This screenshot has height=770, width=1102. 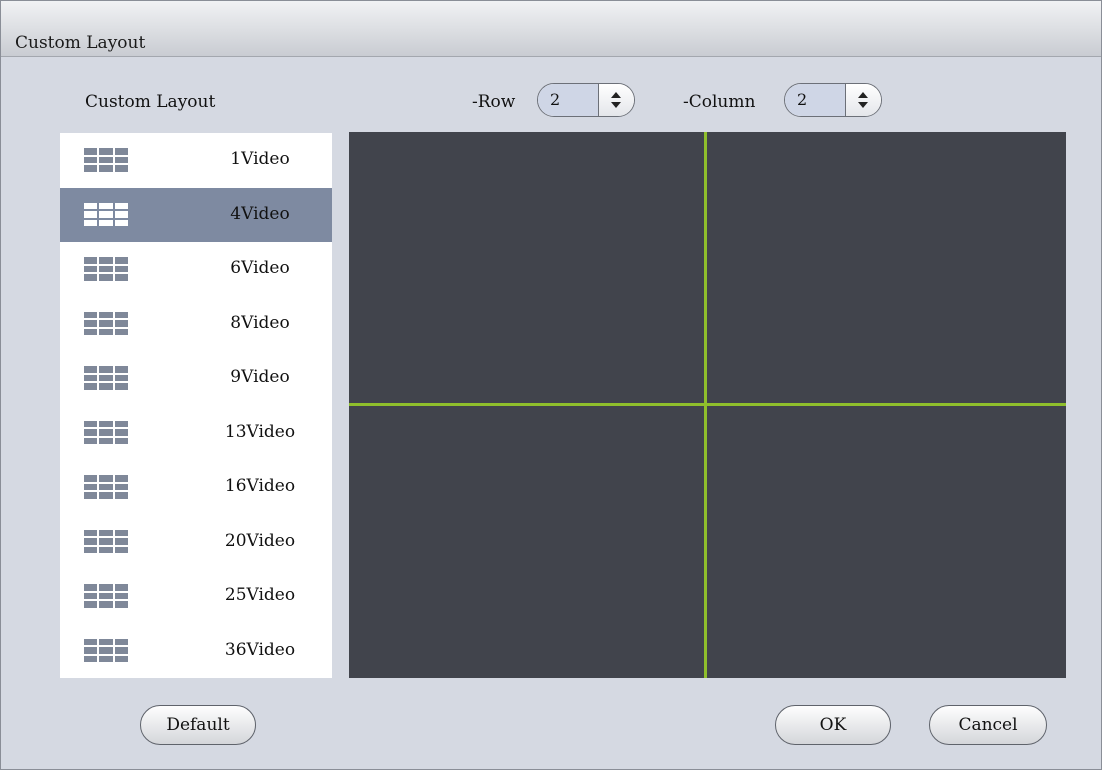 I want to click on row-label: -Row, so click(x=494, y=102).